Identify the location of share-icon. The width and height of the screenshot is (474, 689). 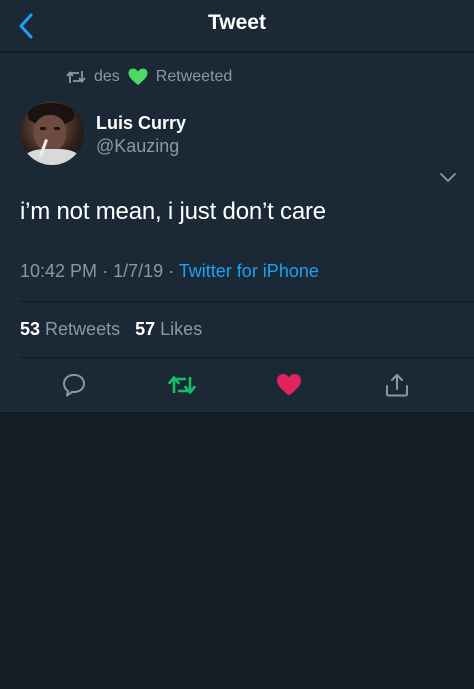
(397, 385).